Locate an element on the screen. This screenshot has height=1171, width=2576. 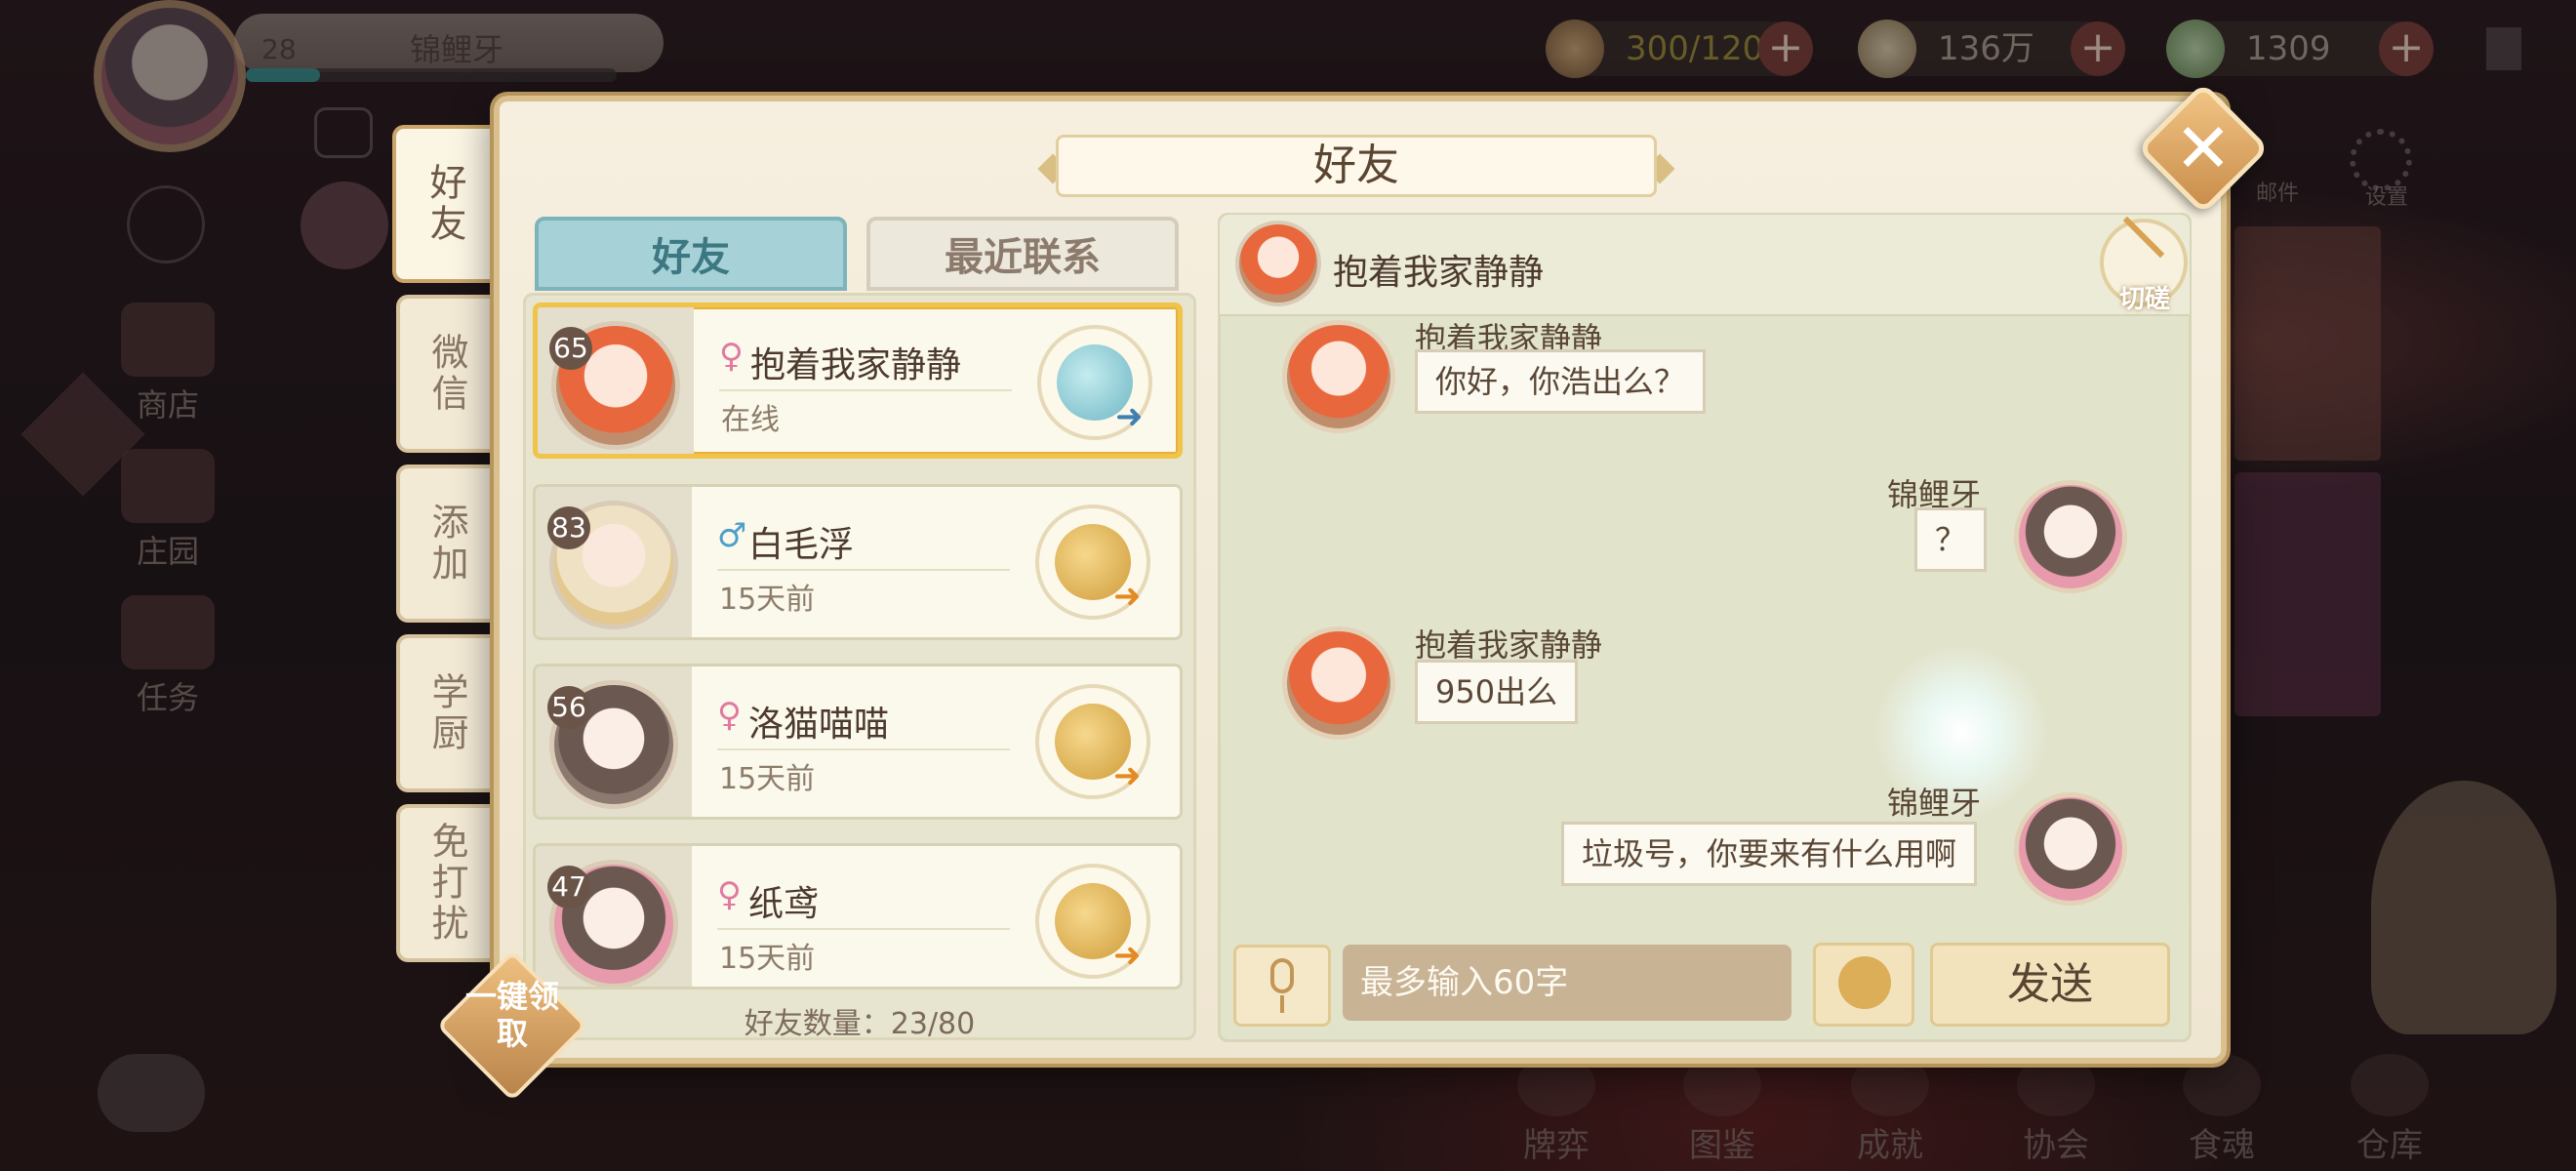
side-tab-friends: 好友 is located at coordinates (443, 204).